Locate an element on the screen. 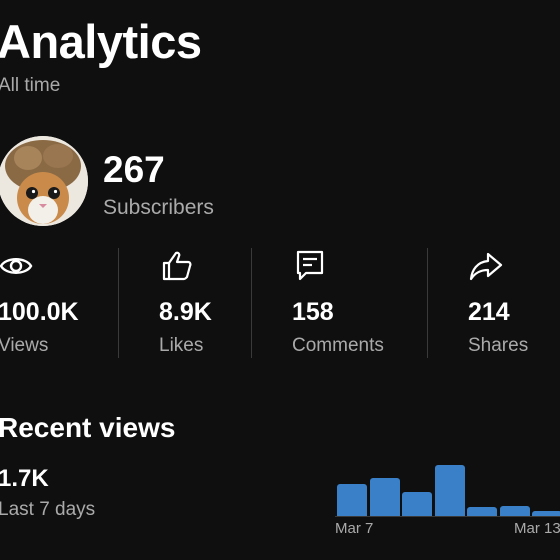 Image resolution: width=560 pixels, height=560 pixels. page-title: Analytics is located at coordinates (101, 41).